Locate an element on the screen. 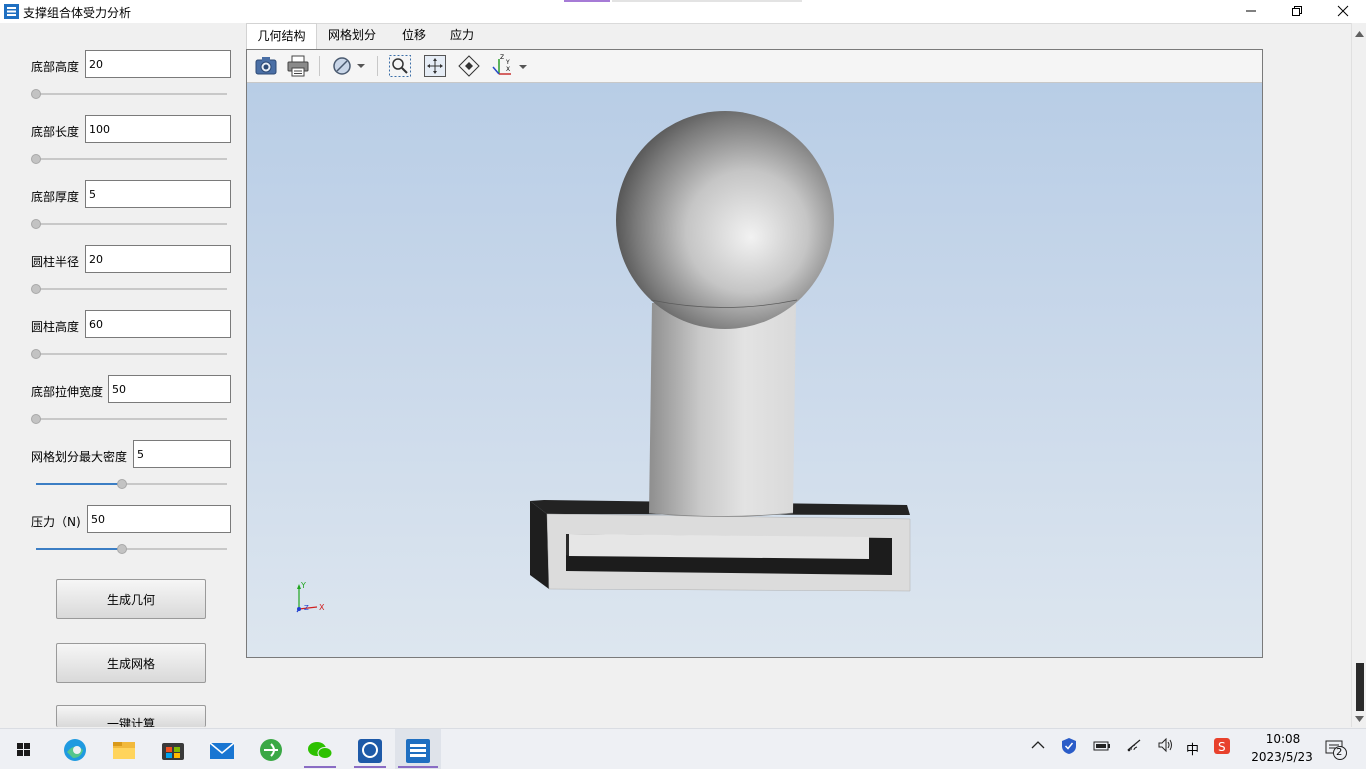 This screenshot has width=1366, height=769. close-button is located at coordinates (1343, 11).